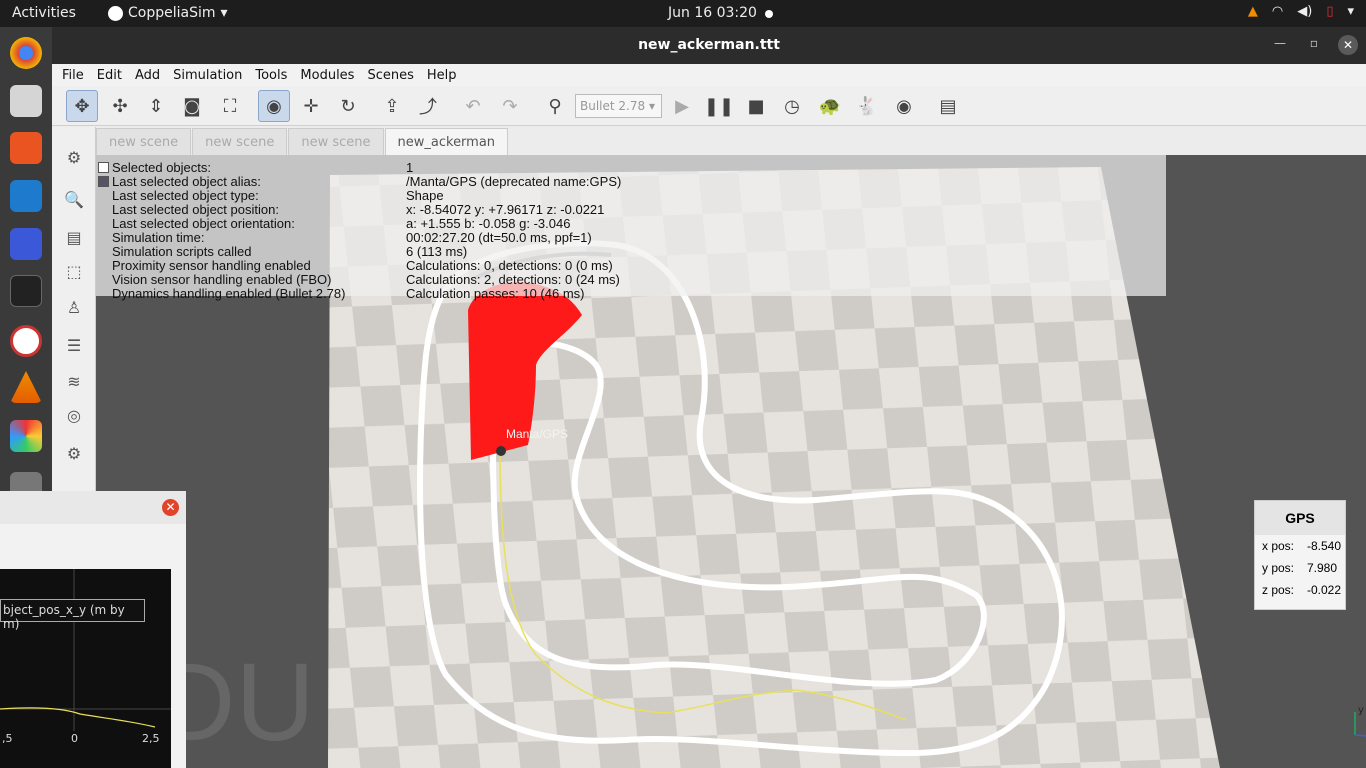 The height and width of the screenshot is (768, 1366). What do you see at coordinates (682, 106) in the screenshot?
I see `play-icon: ▶` at bounding box center [682, 106].